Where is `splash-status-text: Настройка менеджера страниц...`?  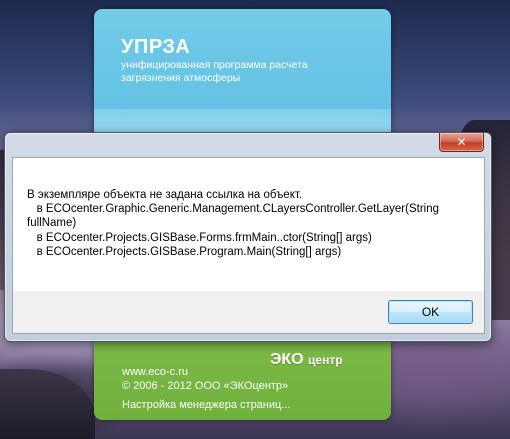
splash-status-text: Настройка менеджера страниц... is located at coordinates (206, 405).